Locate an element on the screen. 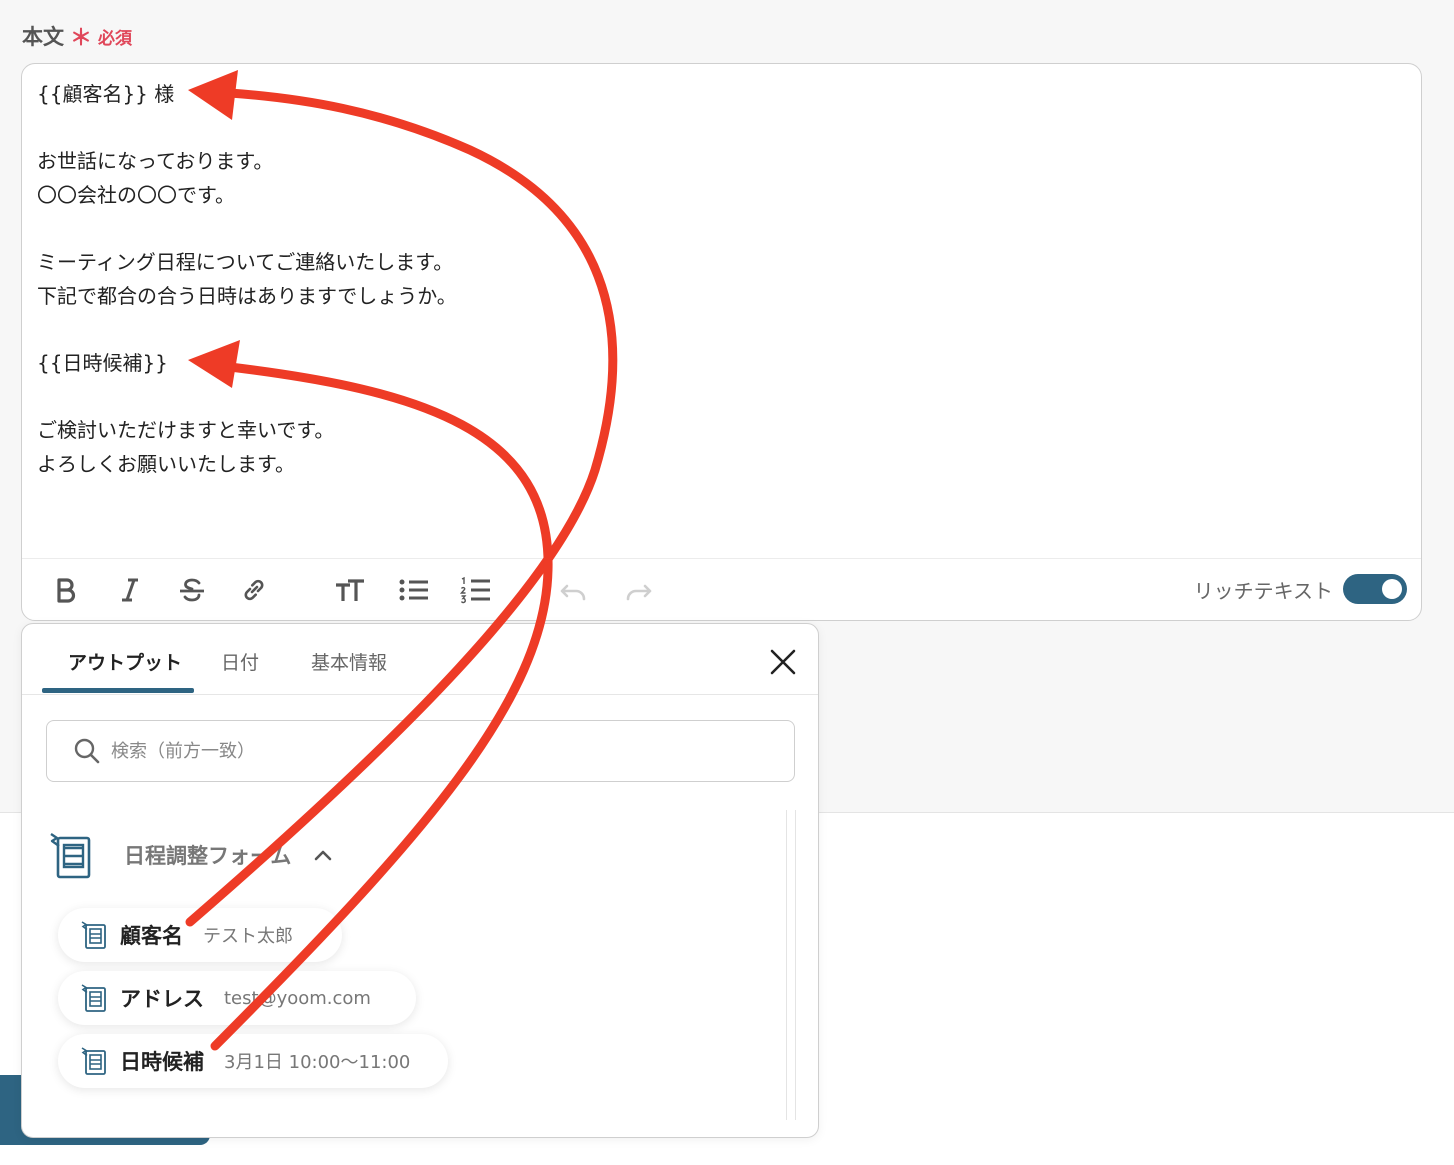 This screenshot has width=1454, height=1165. output-item-address: アドレス test@yoom.com is located at coordinates (237, 998).